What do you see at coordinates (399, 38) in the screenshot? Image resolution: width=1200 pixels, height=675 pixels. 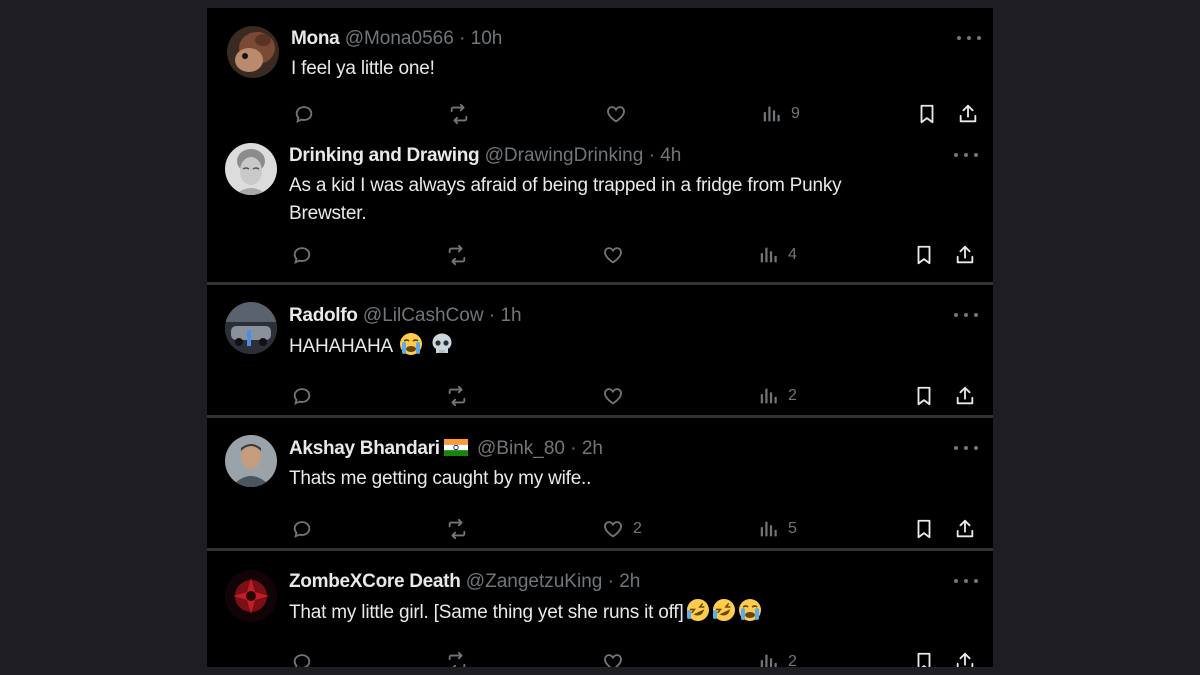 I see `author-handle: @Mona0566` at bounding box center [399, 38].